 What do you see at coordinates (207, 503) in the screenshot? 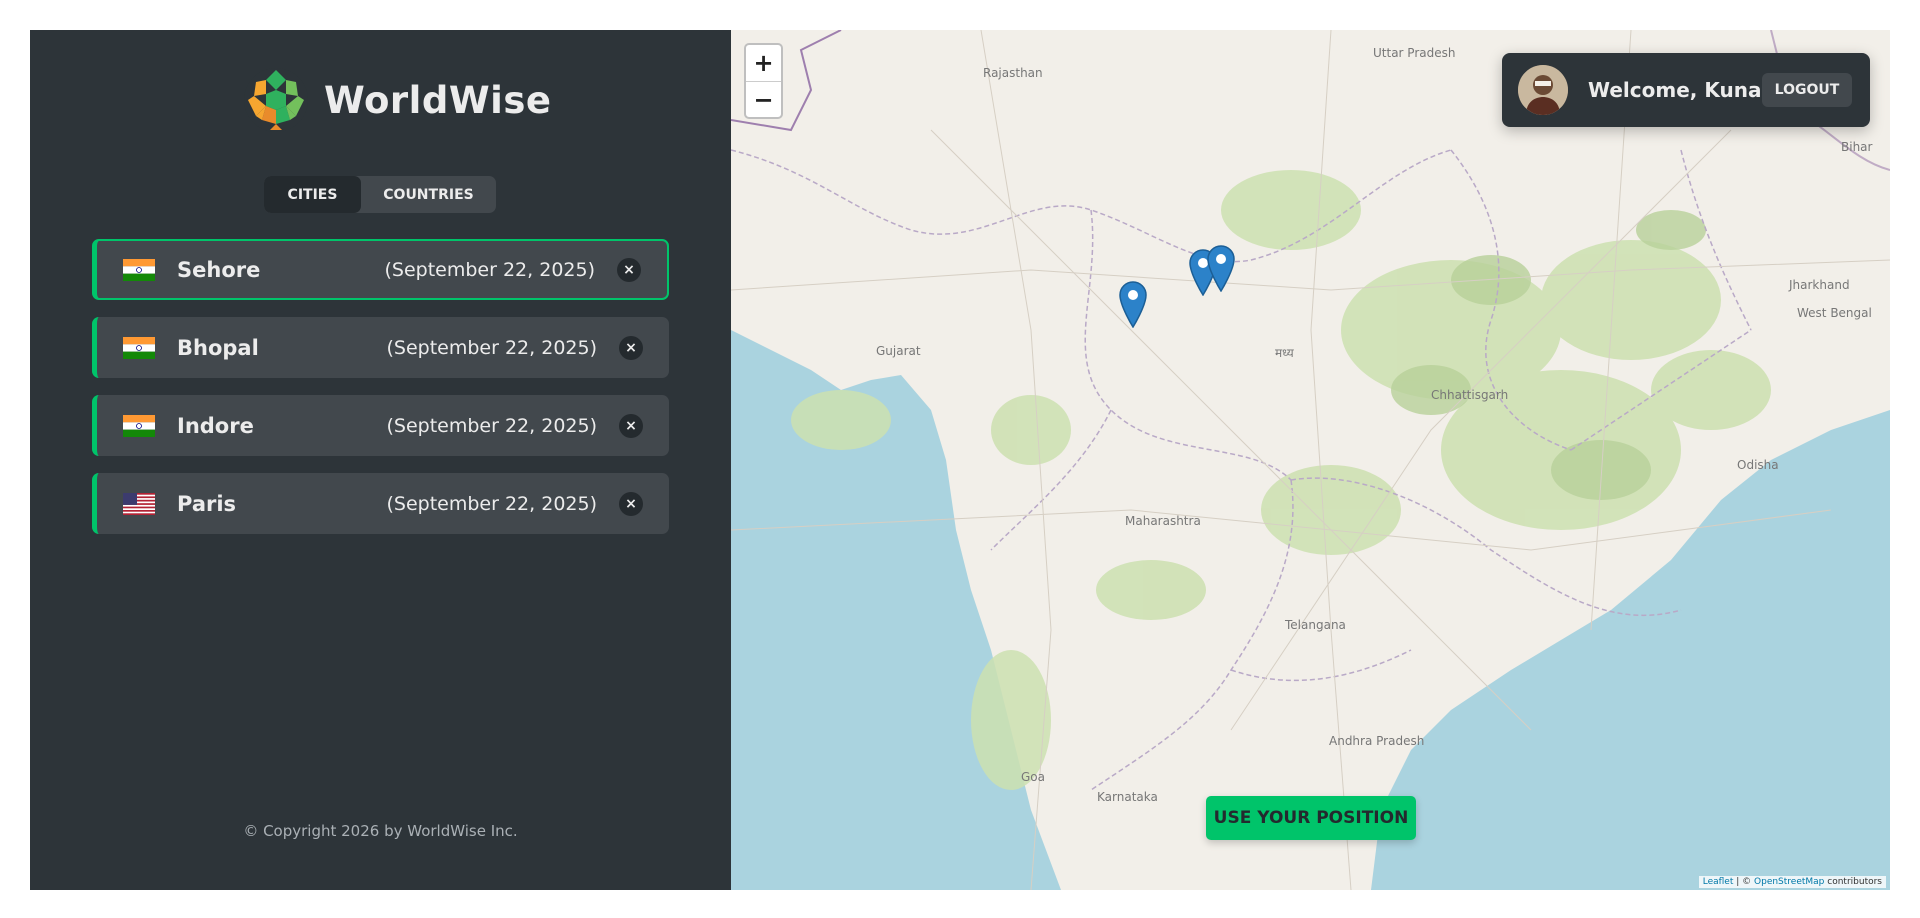
I see `city-name: Paris` at bounding box center [207, 503].